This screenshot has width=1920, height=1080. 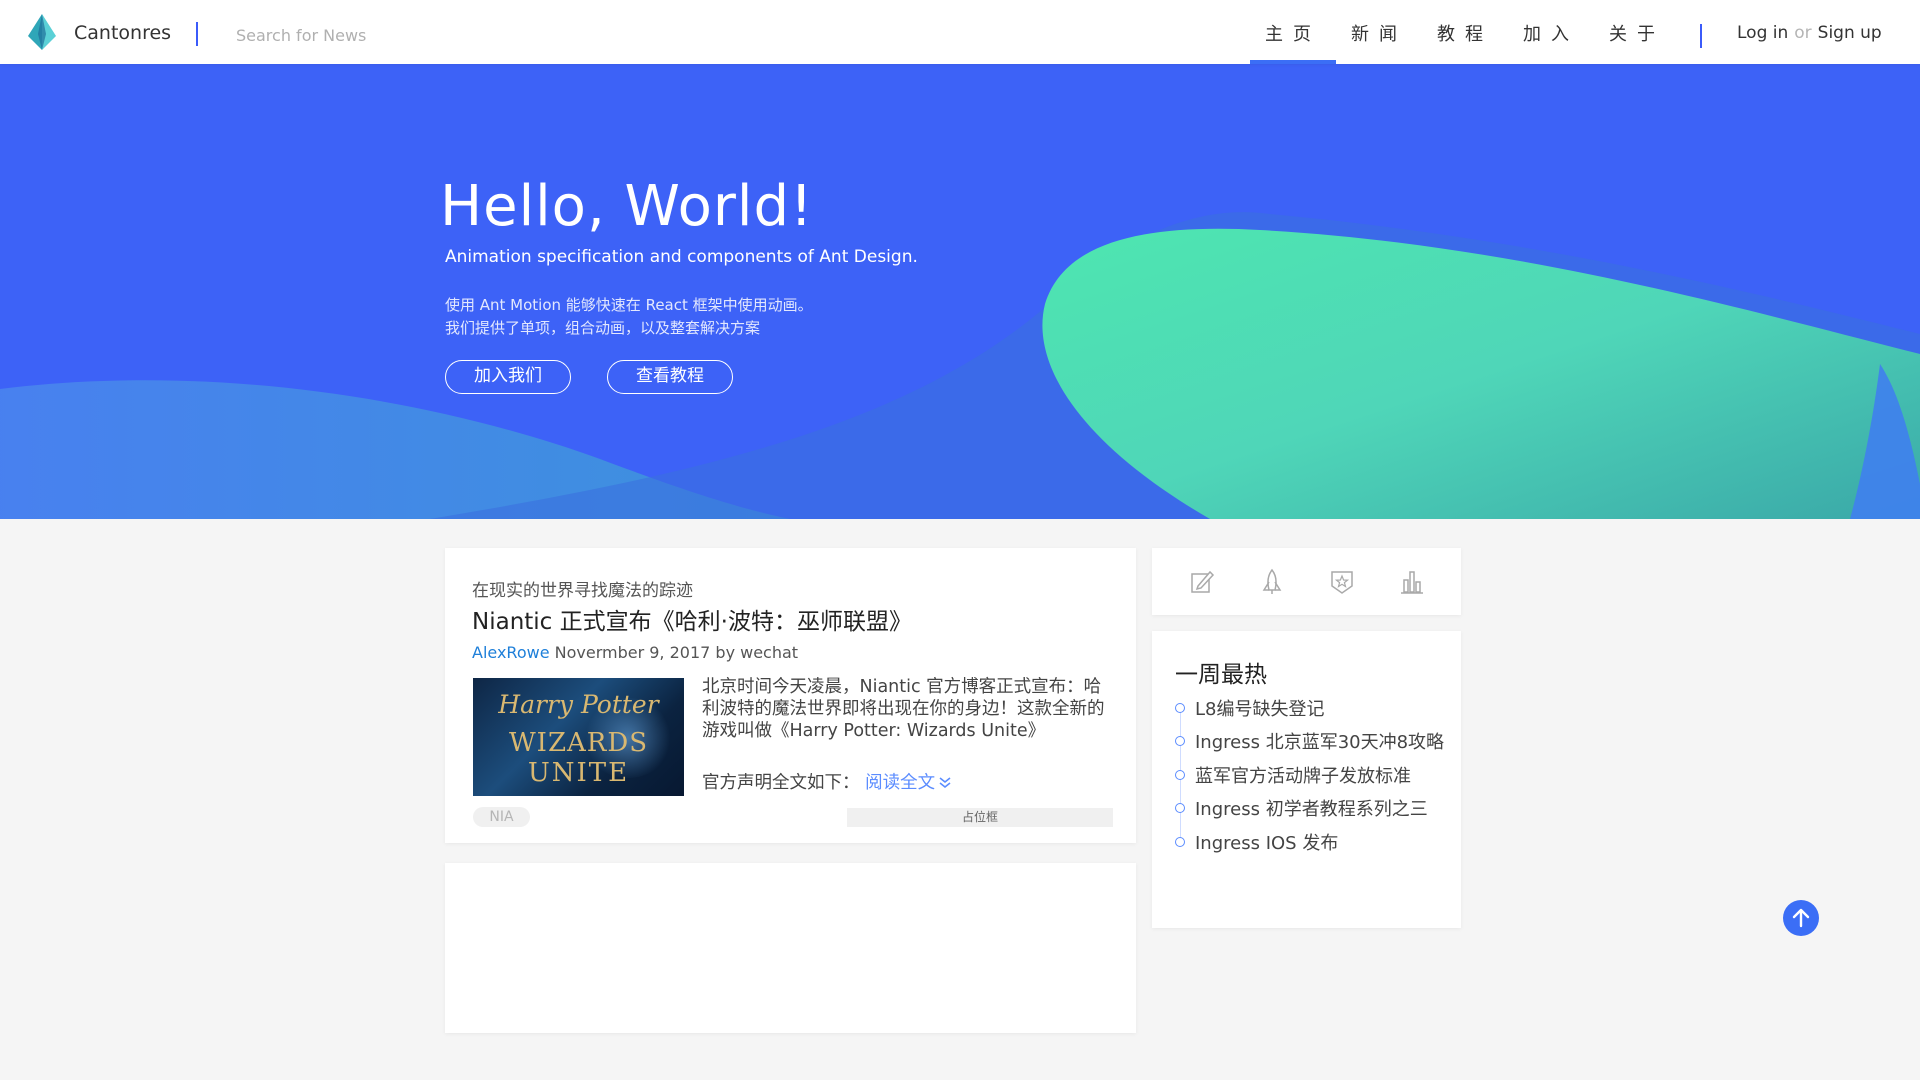 I want to click on back-to-top-button, so click(x=1801, y=918).